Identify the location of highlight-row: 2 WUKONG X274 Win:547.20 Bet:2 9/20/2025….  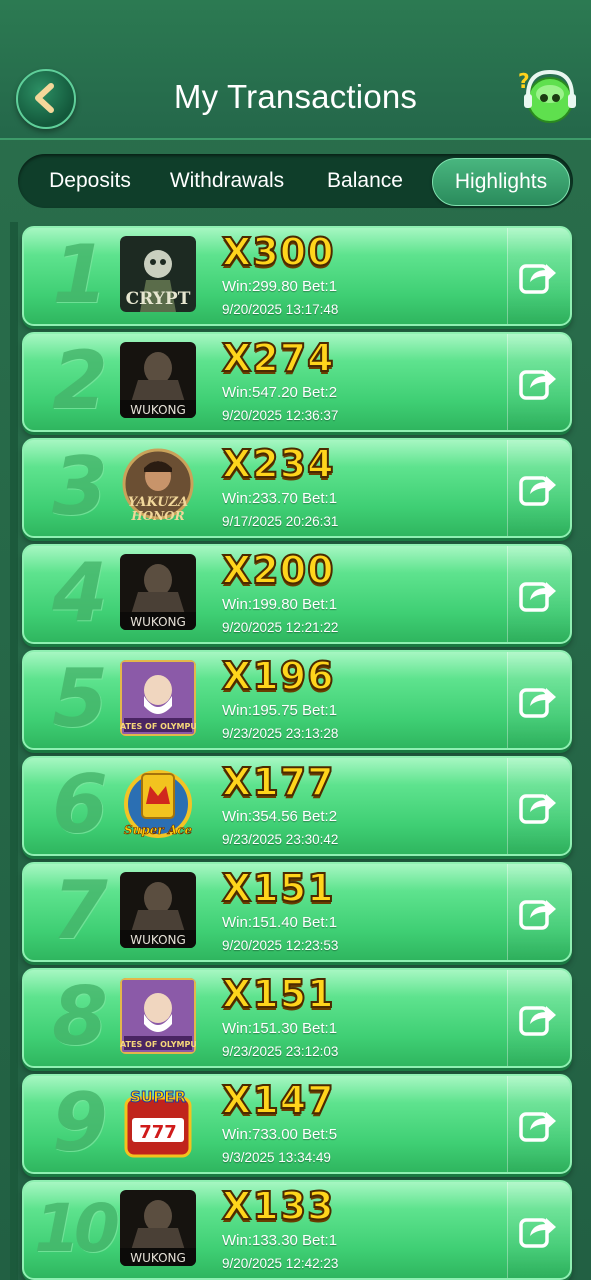
(297, 382).